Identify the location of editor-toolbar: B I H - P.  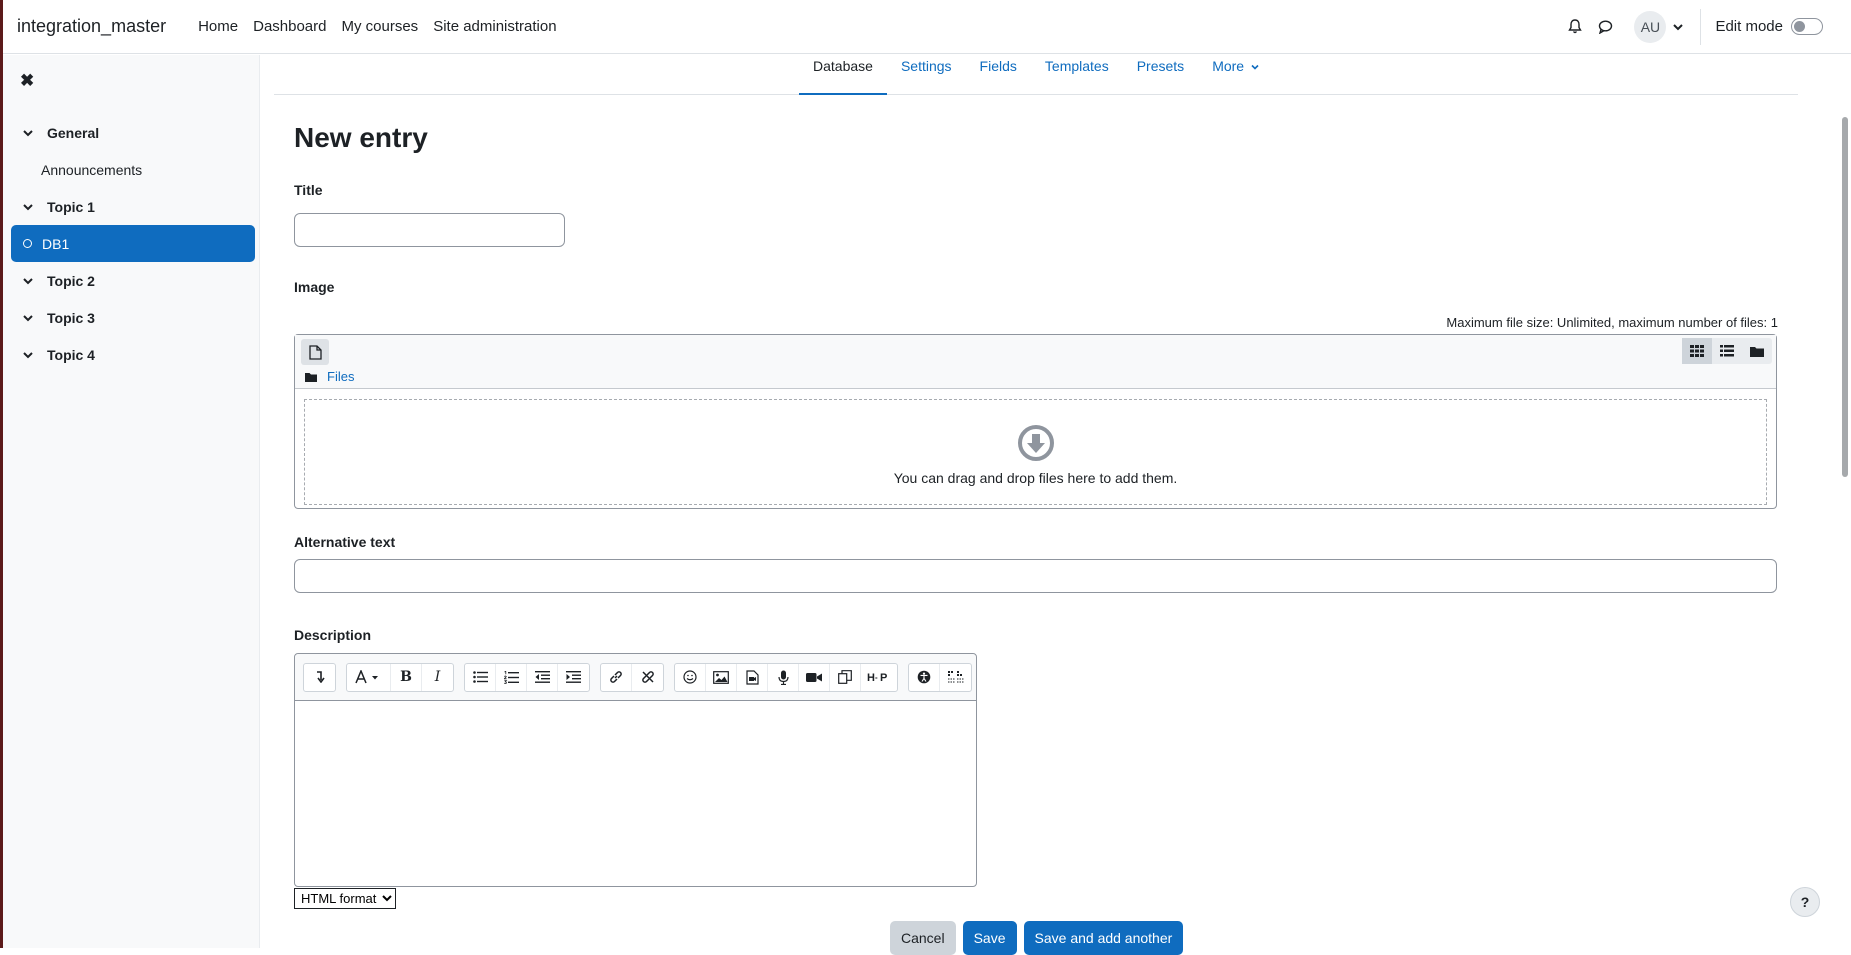
(635, 677).